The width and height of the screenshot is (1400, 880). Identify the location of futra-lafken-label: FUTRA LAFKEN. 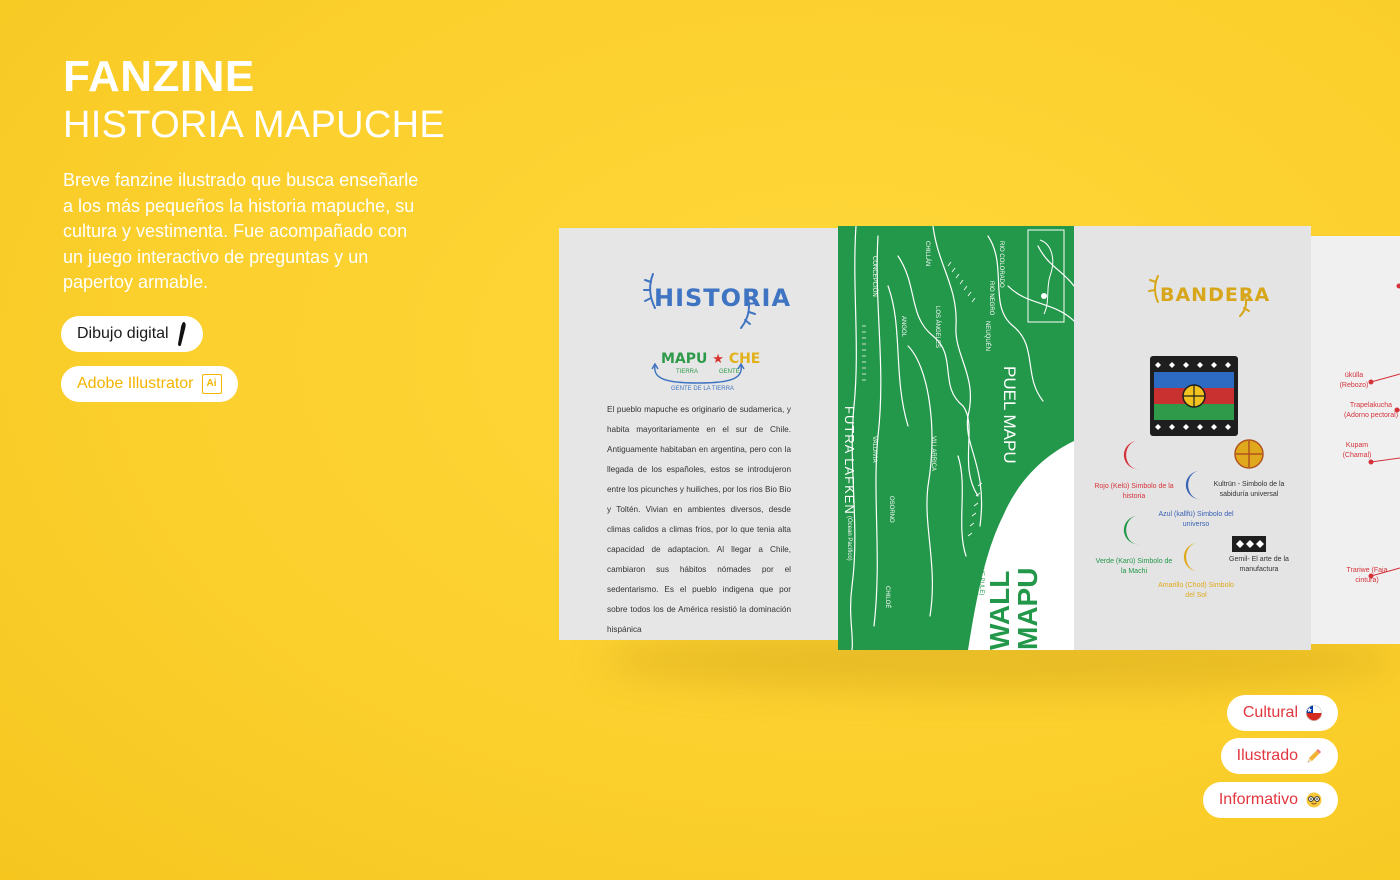
(849, 460).